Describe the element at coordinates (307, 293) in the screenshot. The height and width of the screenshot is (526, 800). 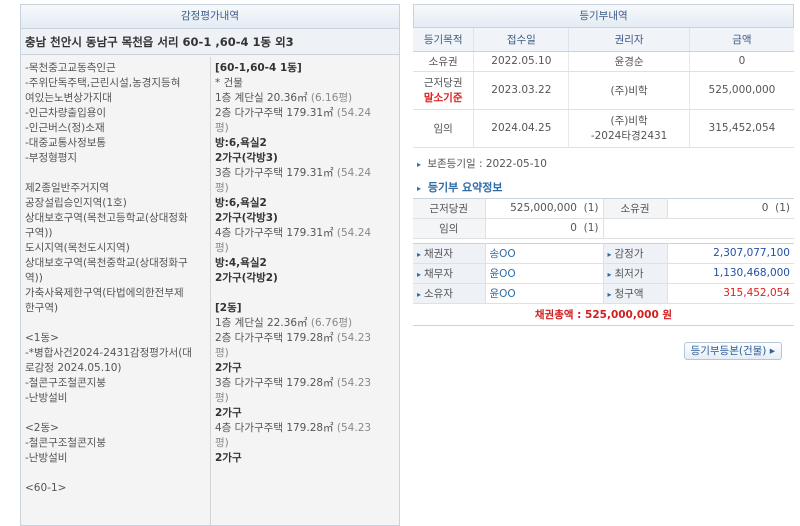
I see `building-line` at that location.